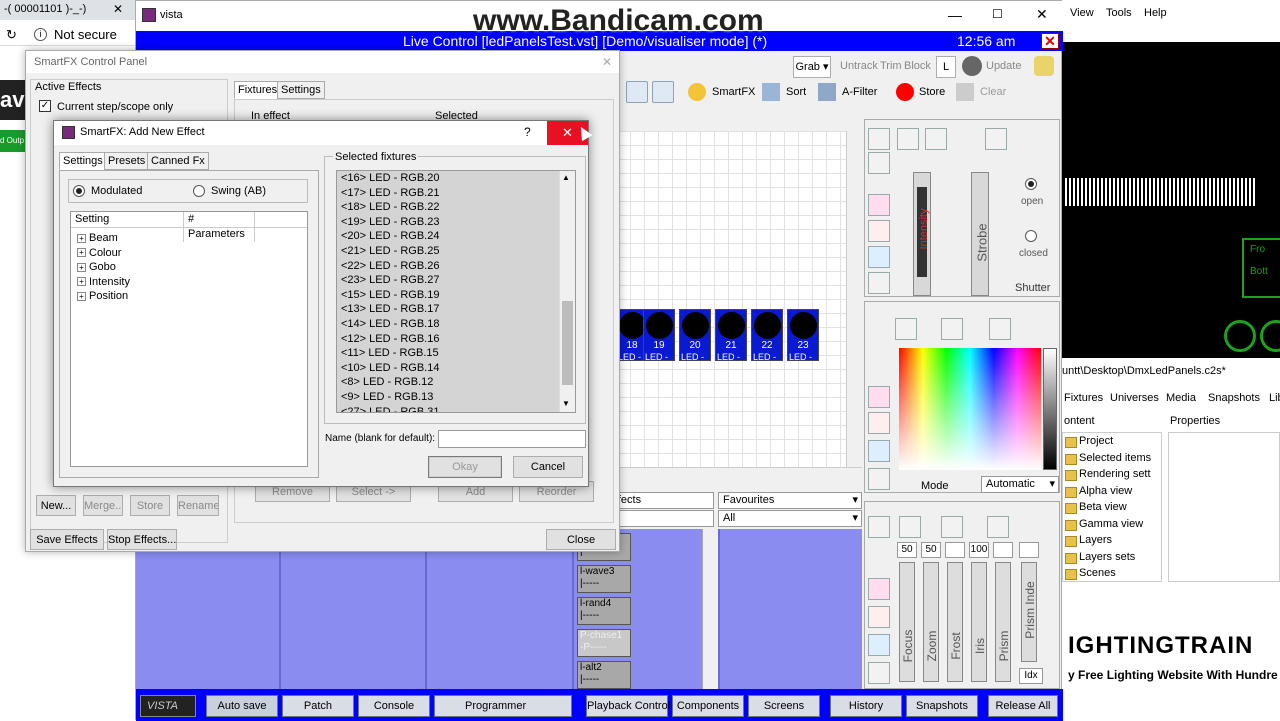 The image size is (1280, 721). I want to click on save-effects-button: Save Effects, so click(67, 539).